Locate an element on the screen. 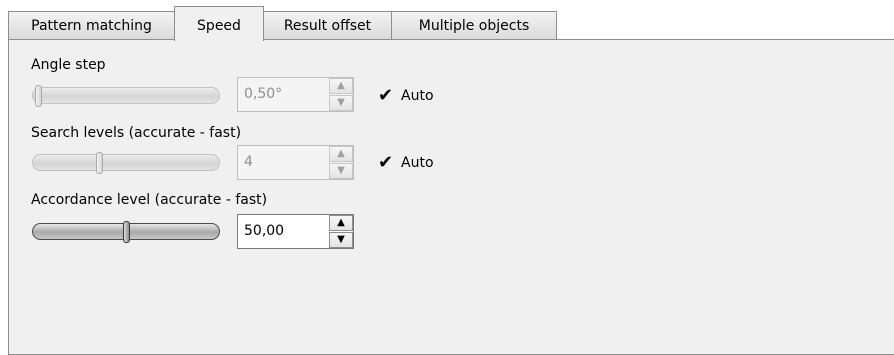 The width and height of the screenshot is (894, 355). search-levels-up-button: ▲ is located at coordinates (341, 154).